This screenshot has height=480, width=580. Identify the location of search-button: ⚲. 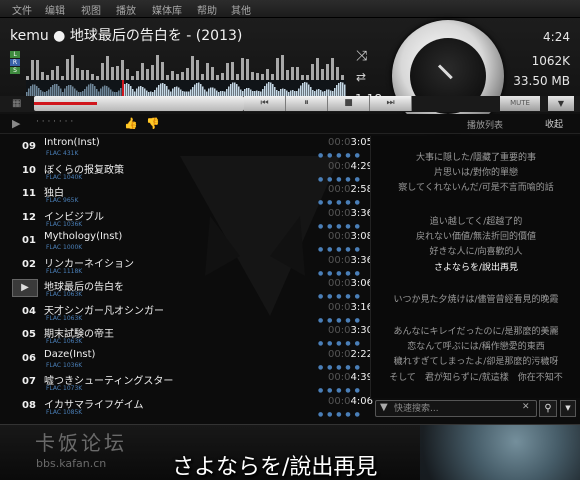
(548, 408).